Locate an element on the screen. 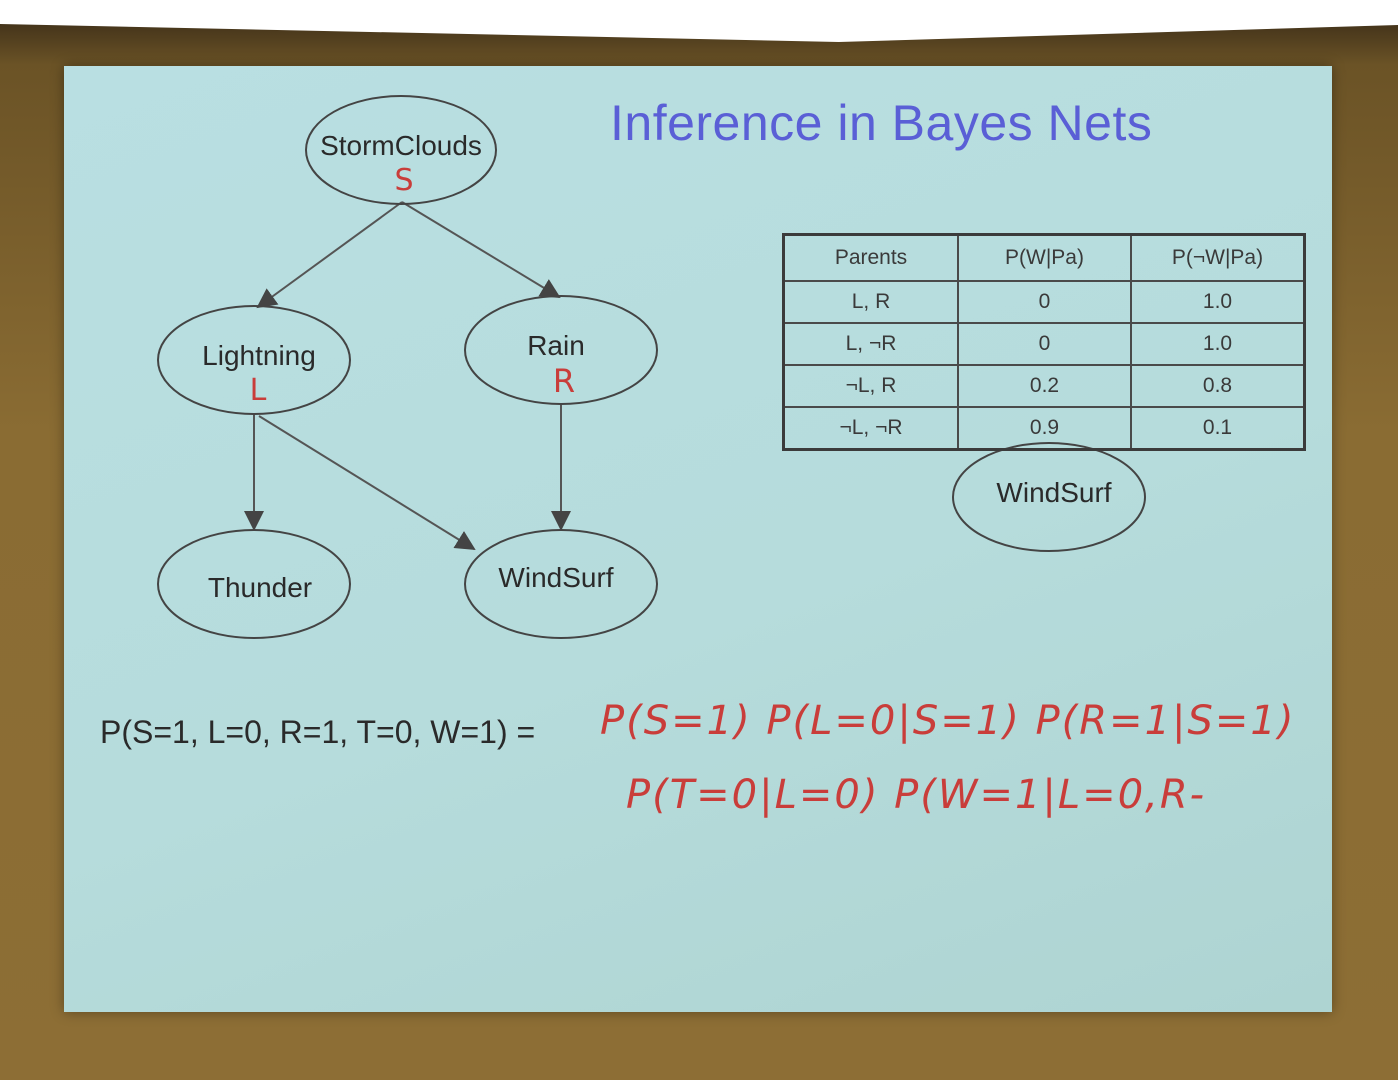 The width and height of the screenshot is (1398, 1080). table-row: ¬L, ¬R 0.9 0.1 is located at coordinates (1044, 428).